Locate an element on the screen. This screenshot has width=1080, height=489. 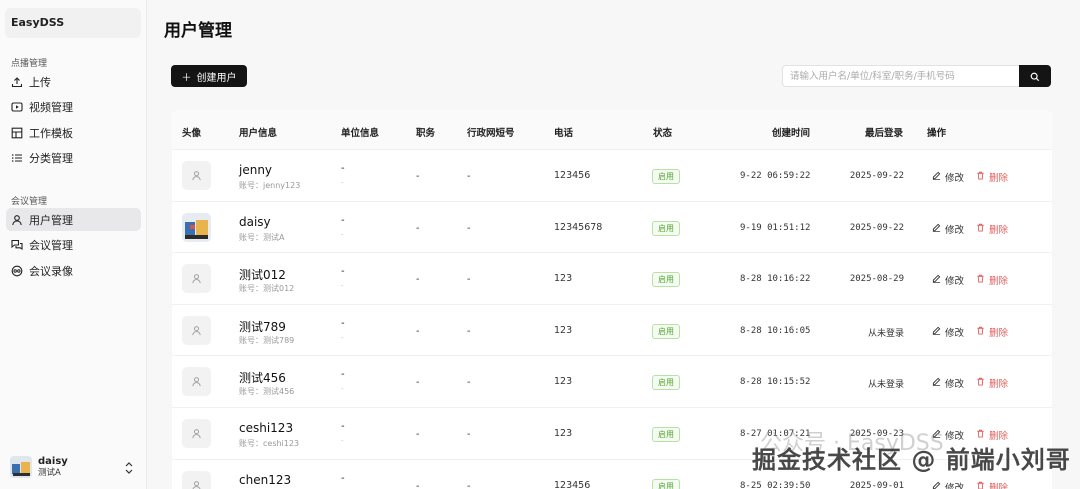
sidebar-item-label: 视频管理 is located at coordinates (51, 107).